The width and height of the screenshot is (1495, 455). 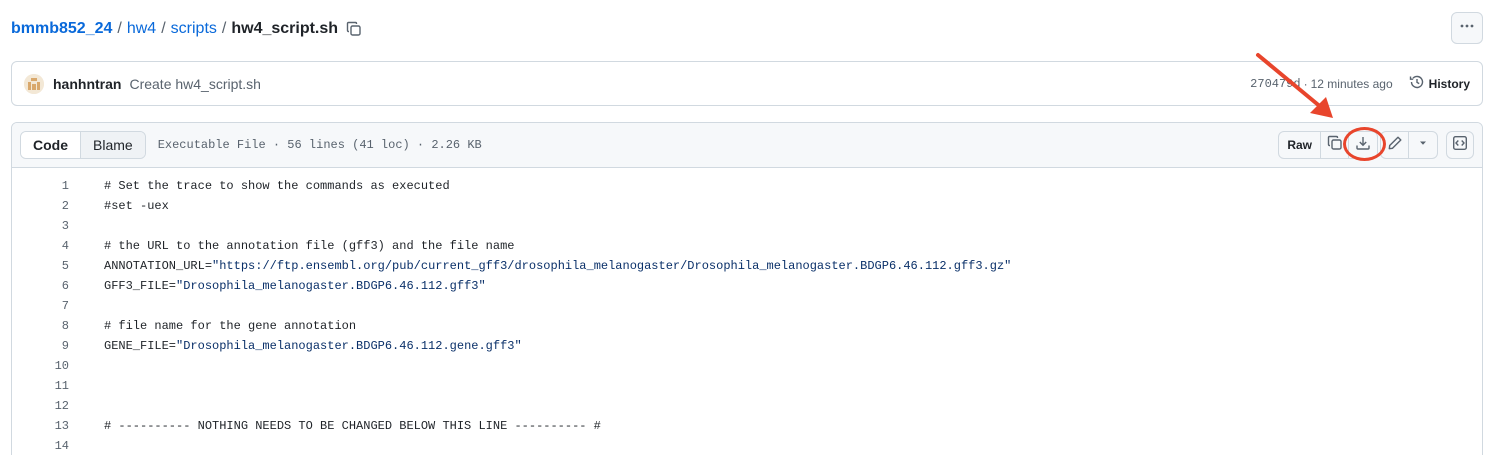 What do you see at coordinates (40, 406) in the screenshot?
I see `line-number: 12` at bounding box center [40, 406].